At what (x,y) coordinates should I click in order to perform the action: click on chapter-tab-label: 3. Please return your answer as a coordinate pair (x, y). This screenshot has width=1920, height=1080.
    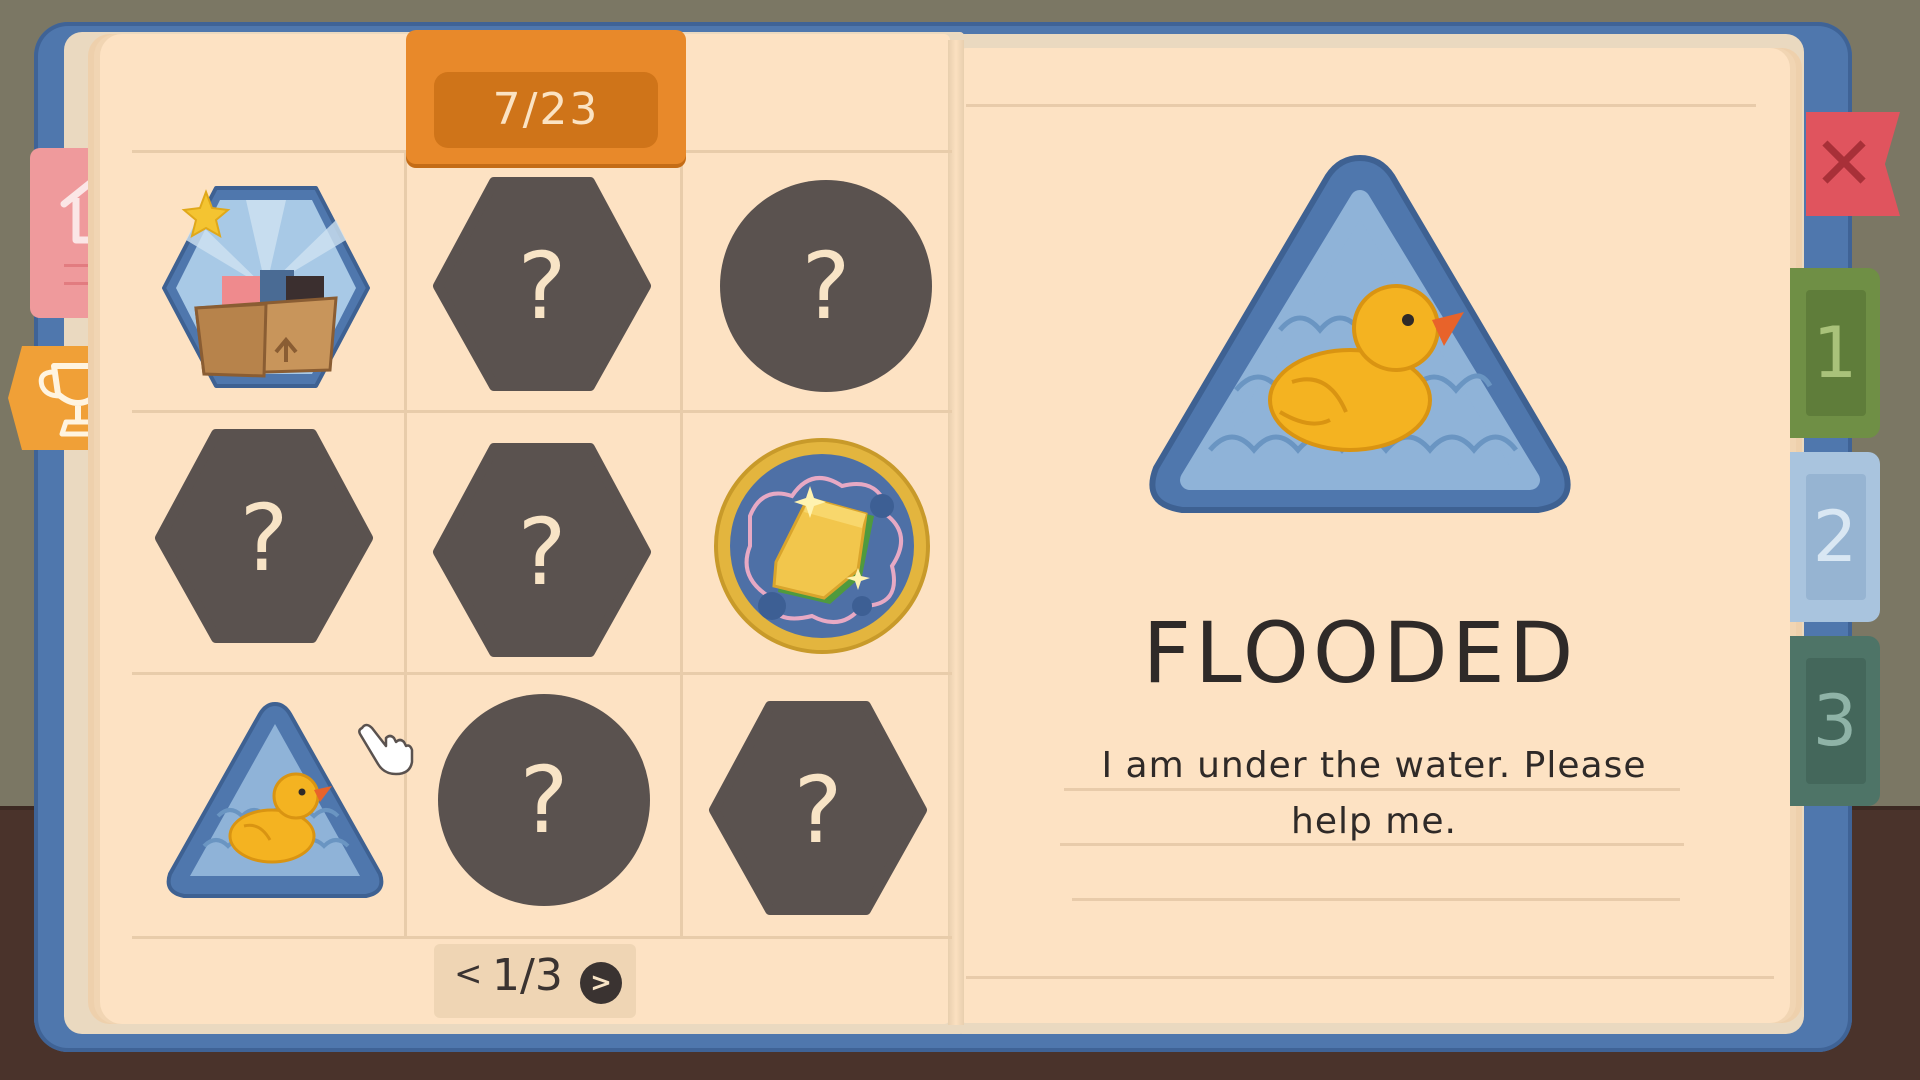
    Looking at the image, I should click on (1835, 721).